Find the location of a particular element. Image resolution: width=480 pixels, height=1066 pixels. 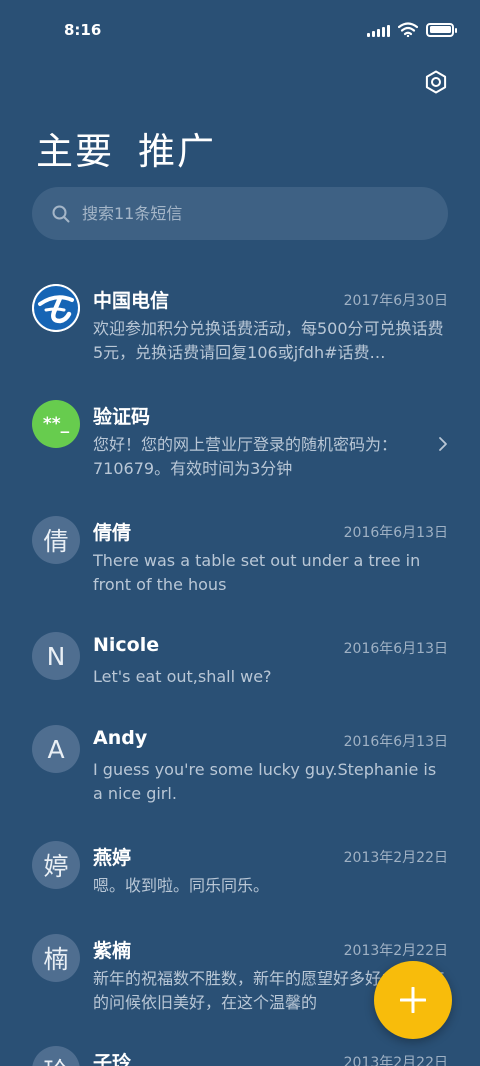

settings-button is located at coordinates (436, 82).